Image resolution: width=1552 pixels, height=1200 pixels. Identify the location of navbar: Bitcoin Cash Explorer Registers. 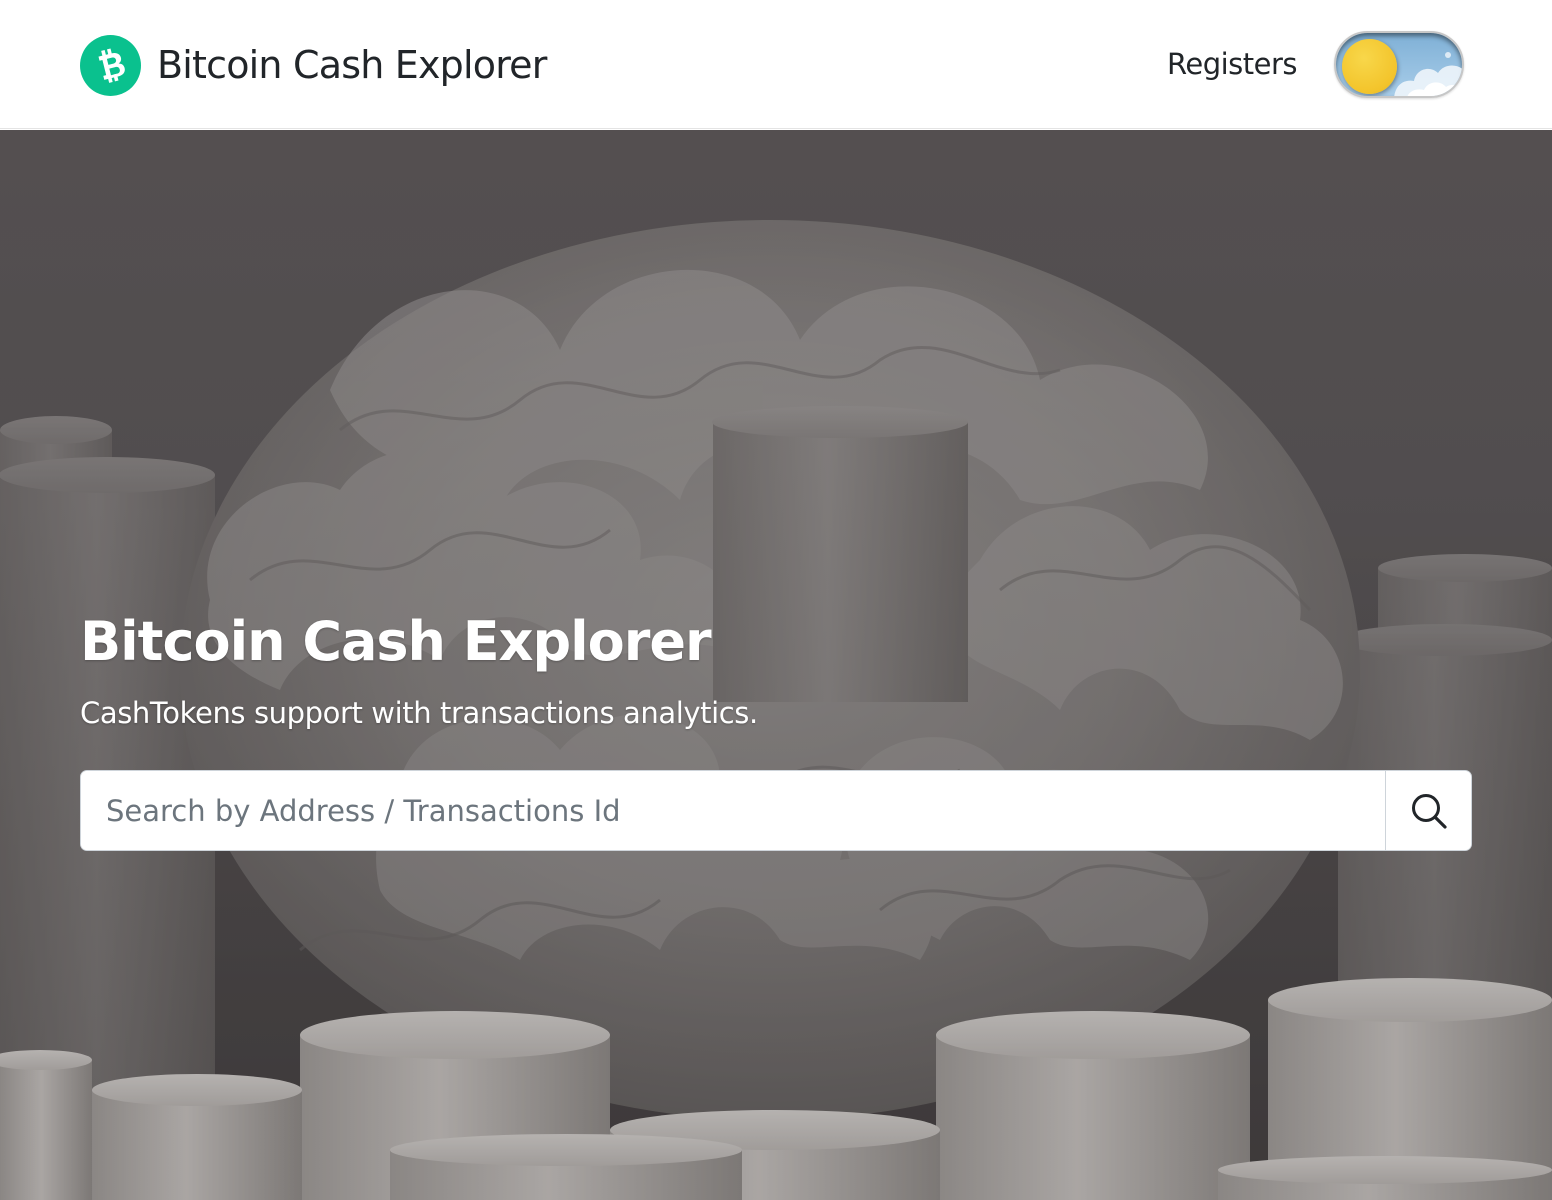
(776, 64).